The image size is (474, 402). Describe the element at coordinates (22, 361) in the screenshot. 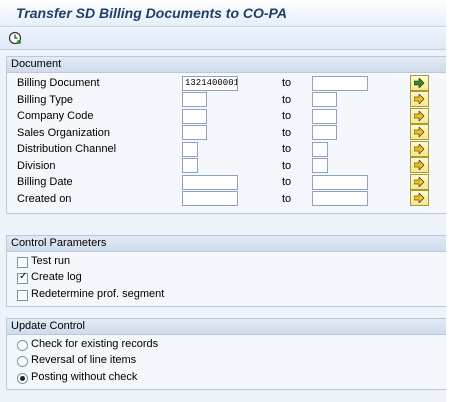

I see `reversal-line-items-radio` at that location.